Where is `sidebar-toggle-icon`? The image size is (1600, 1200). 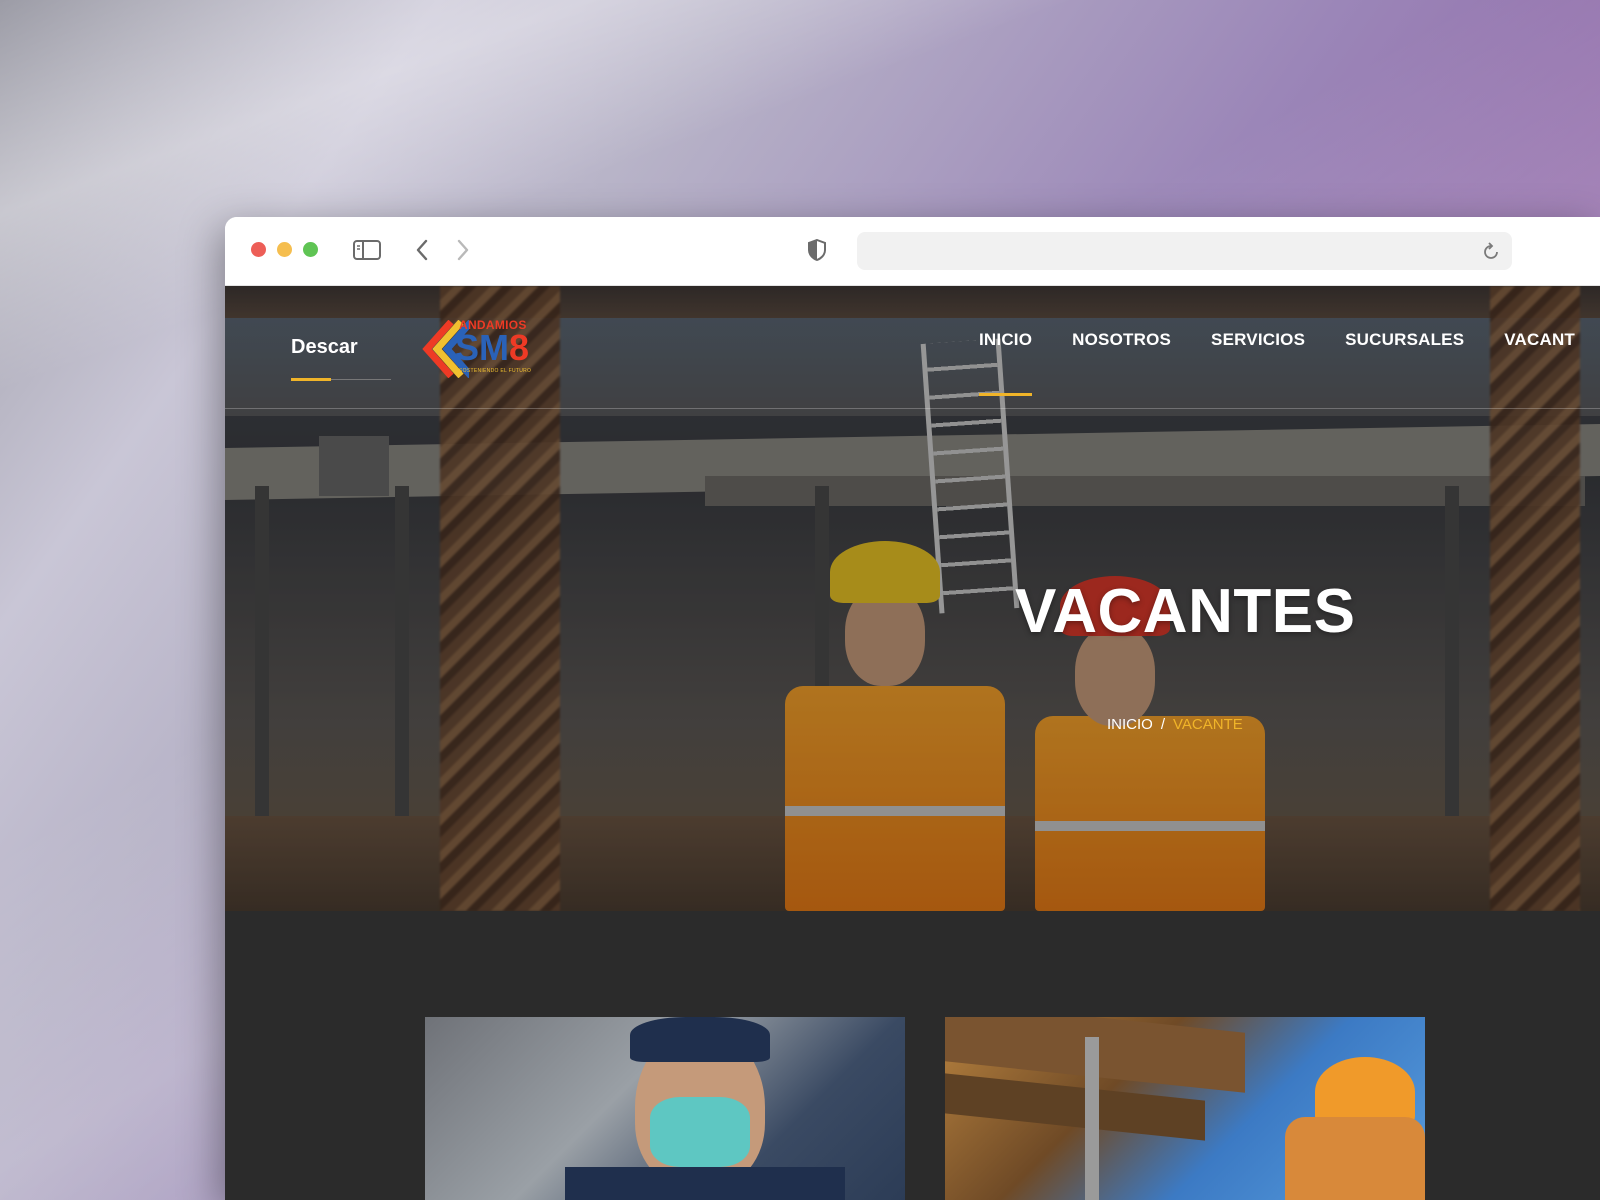
sidebar-toggle-icon is located at coordinates (367, 250).